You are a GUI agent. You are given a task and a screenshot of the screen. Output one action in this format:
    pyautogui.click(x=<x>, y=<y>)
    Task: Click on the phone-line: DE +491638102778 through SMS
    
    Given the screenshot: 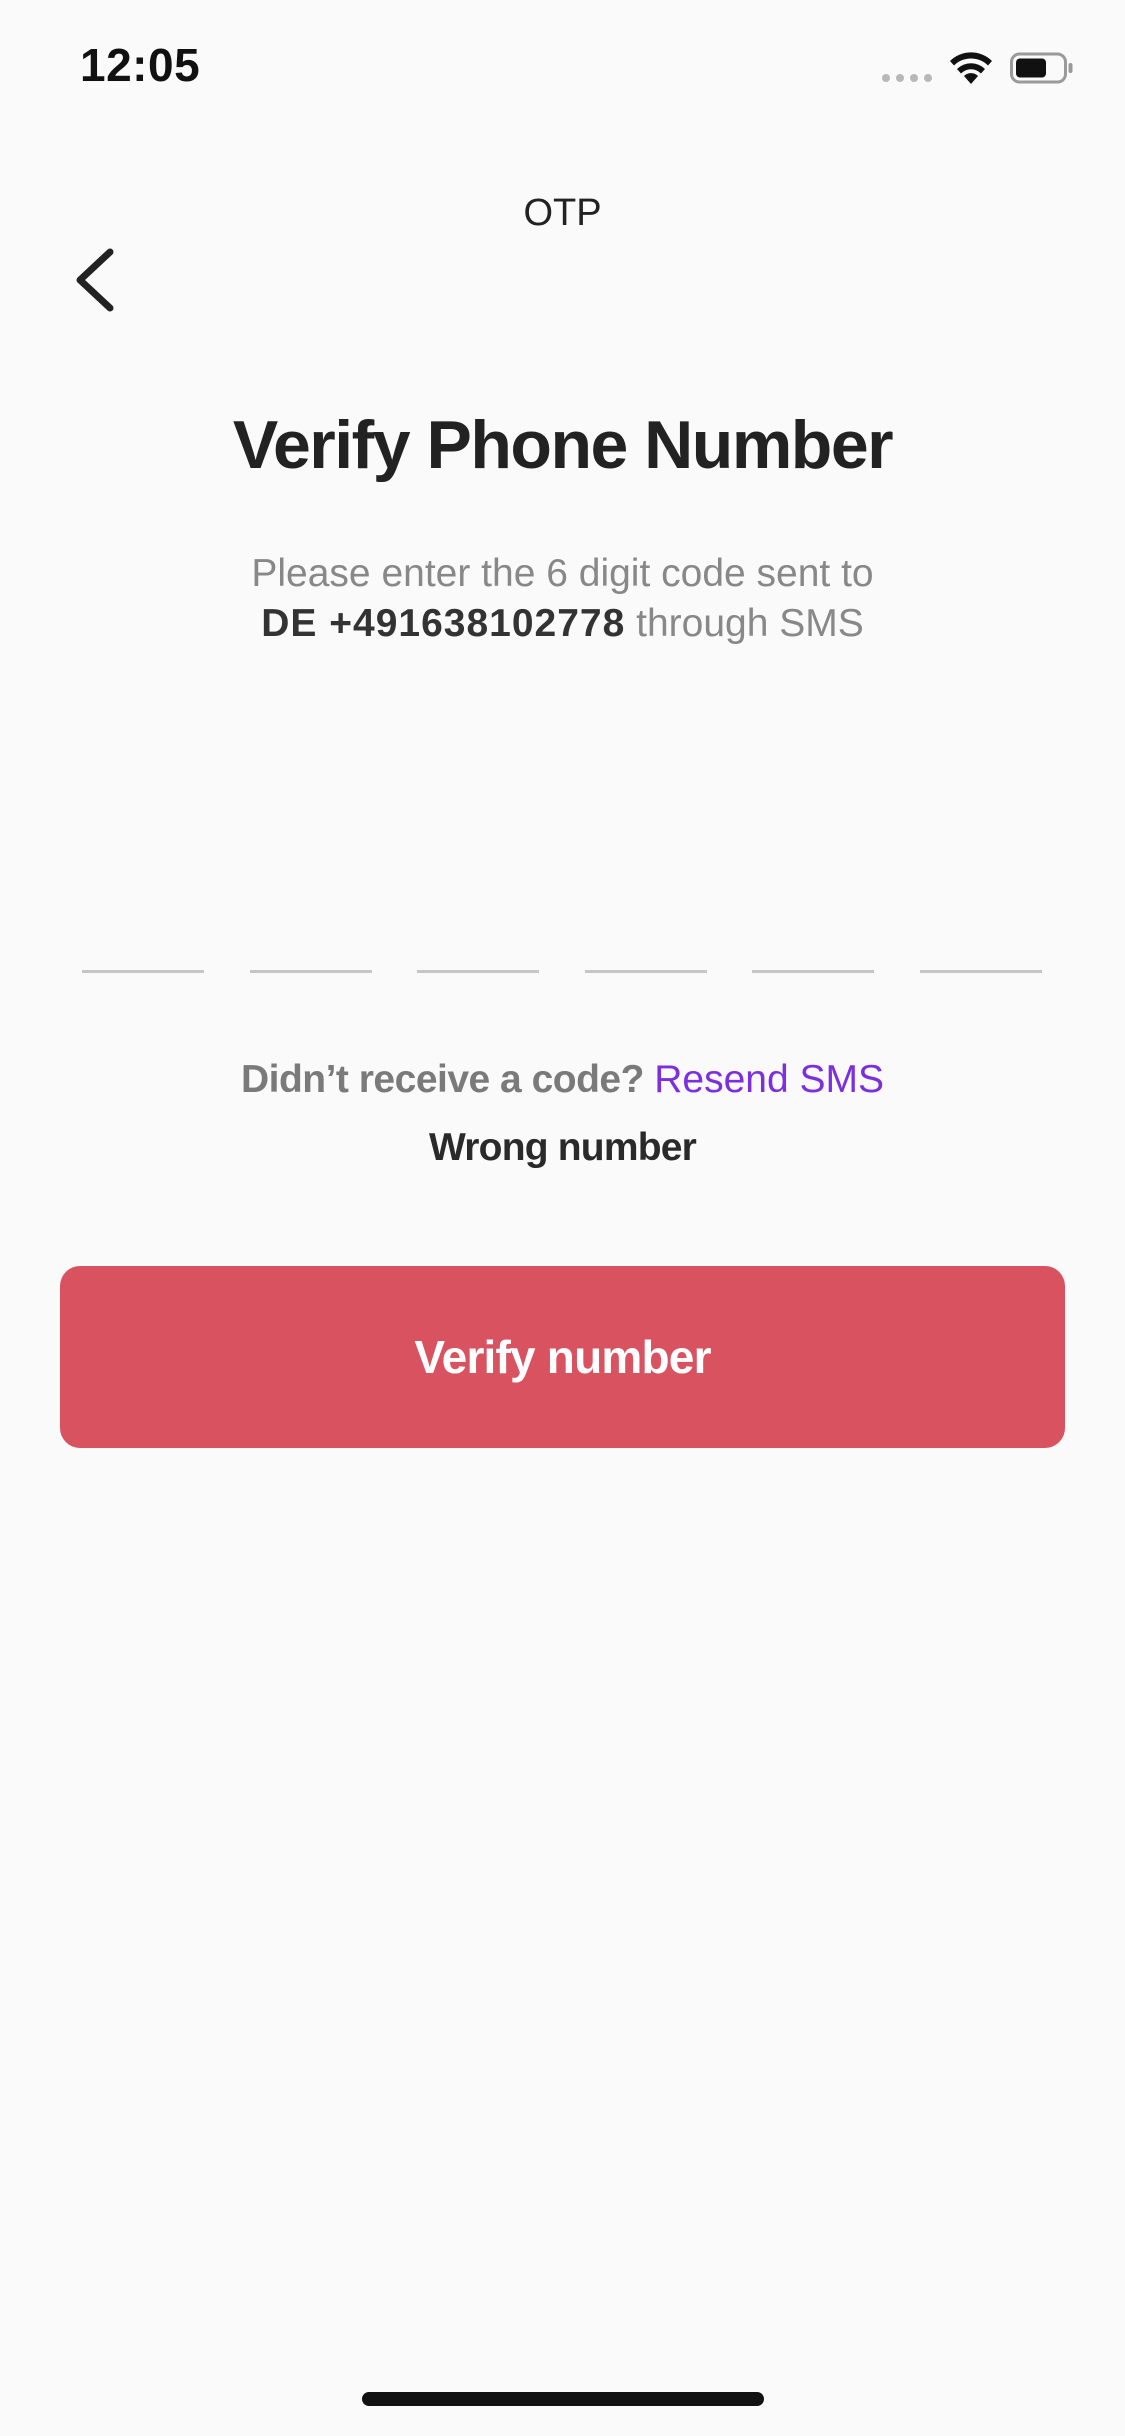 What is the action you would take?
    pyautogui.click(x=562, y=624)
    